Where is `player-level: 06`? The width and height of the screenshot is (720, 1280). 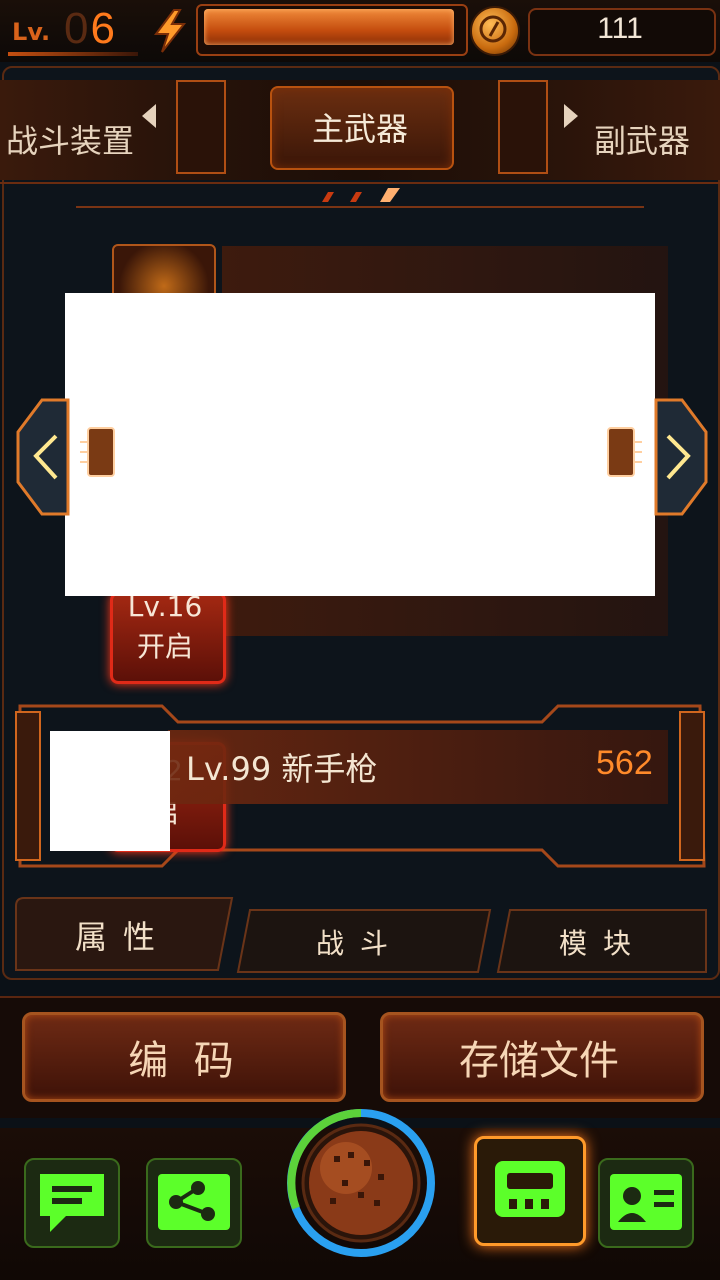 player-level: 06 is located at coordinates (90, 29).